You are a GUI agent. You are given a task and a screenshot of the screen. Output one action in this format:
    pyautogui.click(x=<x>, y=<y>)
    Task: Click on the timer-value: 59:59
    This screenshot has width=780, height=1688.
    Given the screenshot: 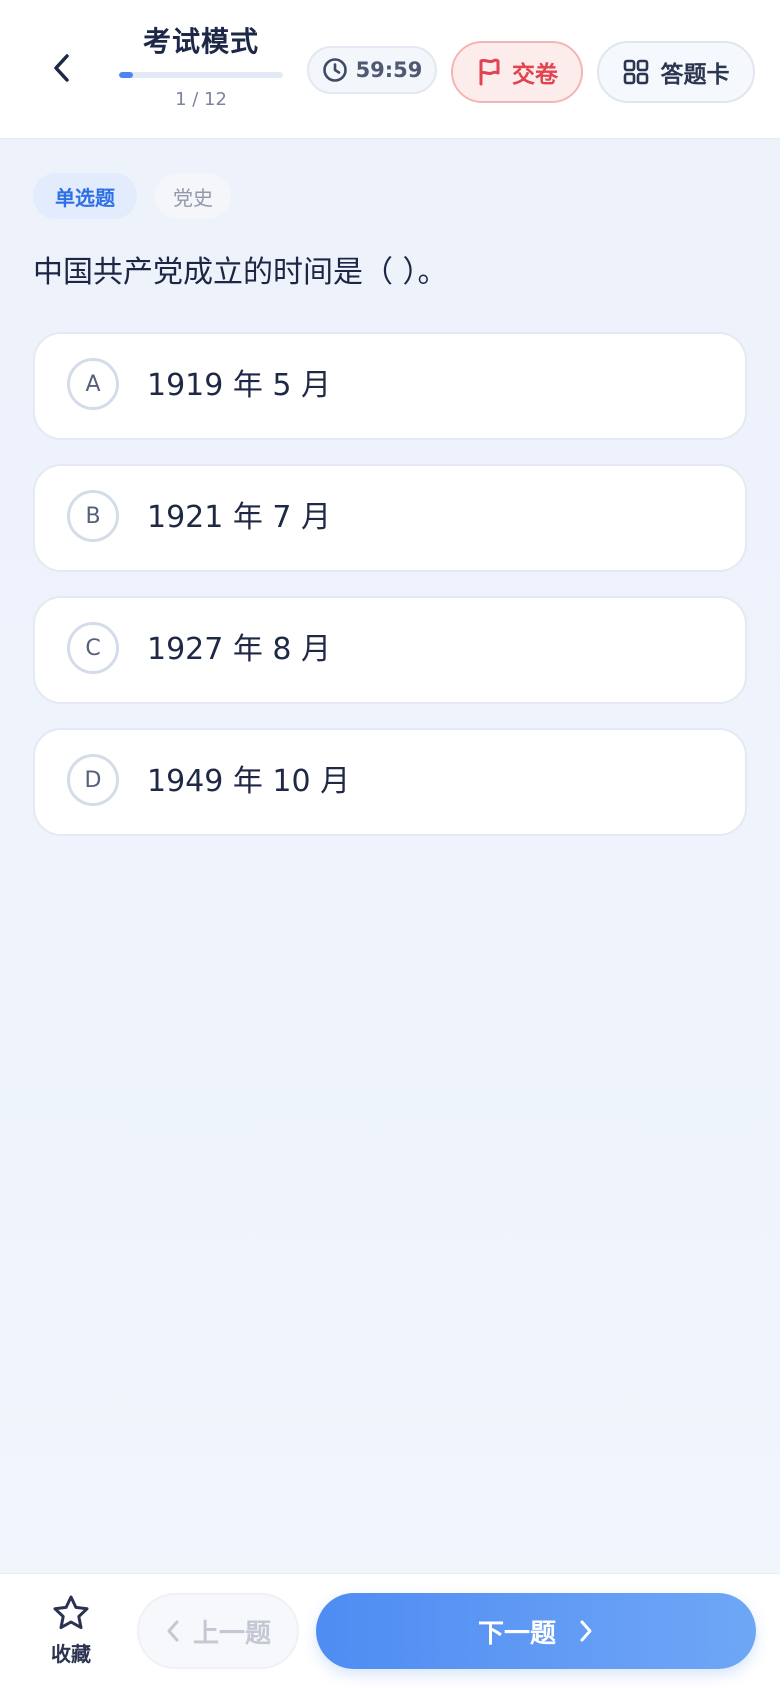 What is the action you would take?
    pyautogui.click(x=389, y=70)
    